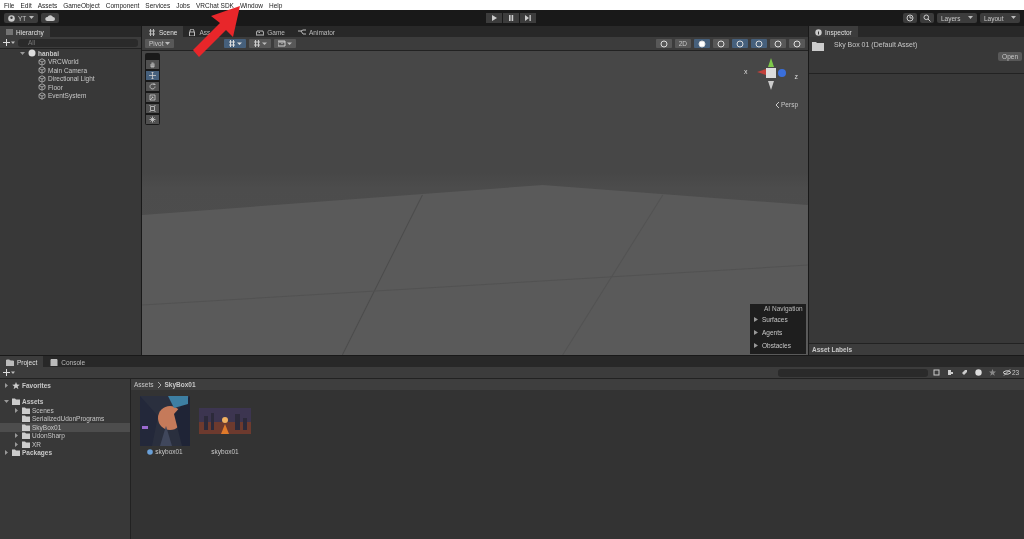  I want to click on type-filter-button, so click(950, 372).